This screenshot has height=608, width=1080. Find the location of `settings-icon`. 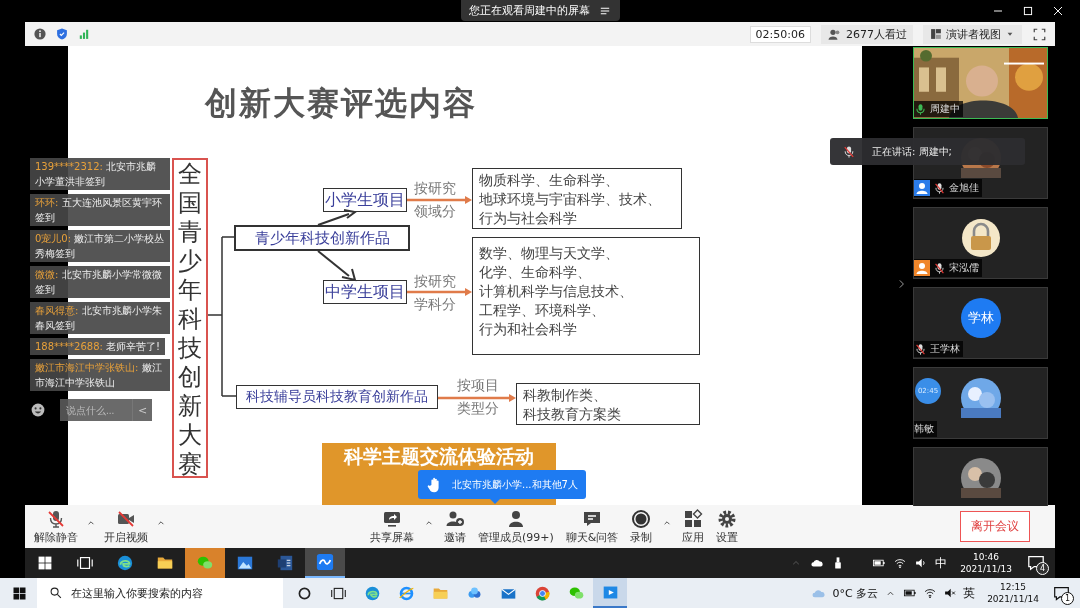

settings-icon is located at coordinates (727, 518).